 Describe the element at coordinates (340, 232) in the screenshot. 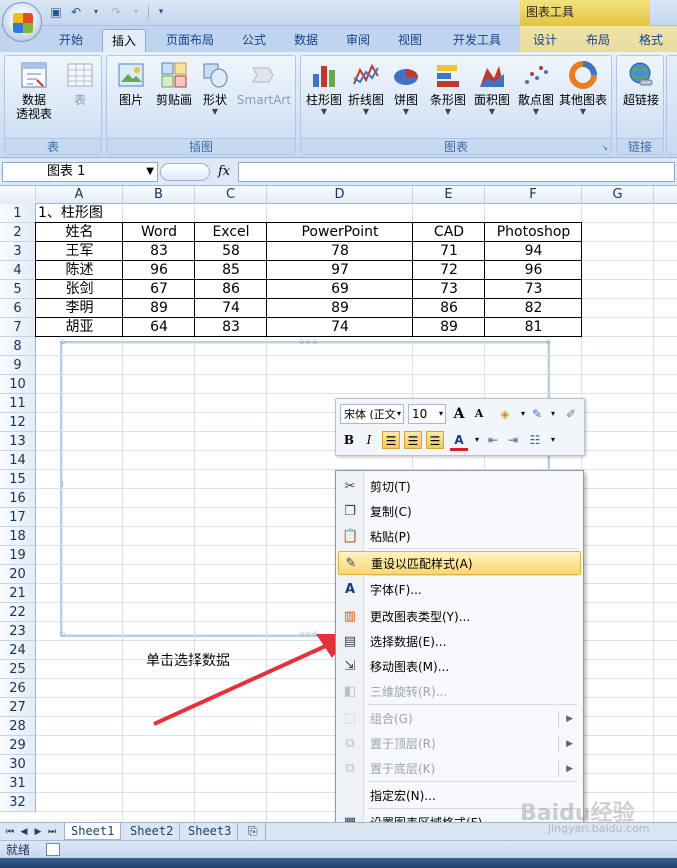

I see `table-header-cell: PowerPoint` at that location.